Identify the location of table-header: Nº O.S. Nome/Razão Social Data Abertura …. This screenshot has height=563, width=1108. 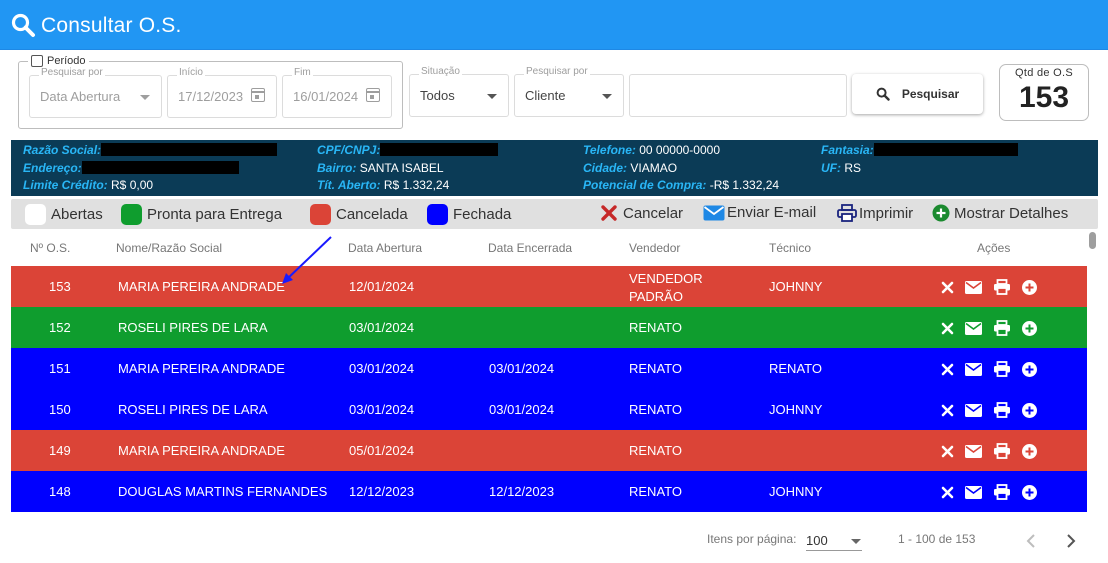
(549, 249).